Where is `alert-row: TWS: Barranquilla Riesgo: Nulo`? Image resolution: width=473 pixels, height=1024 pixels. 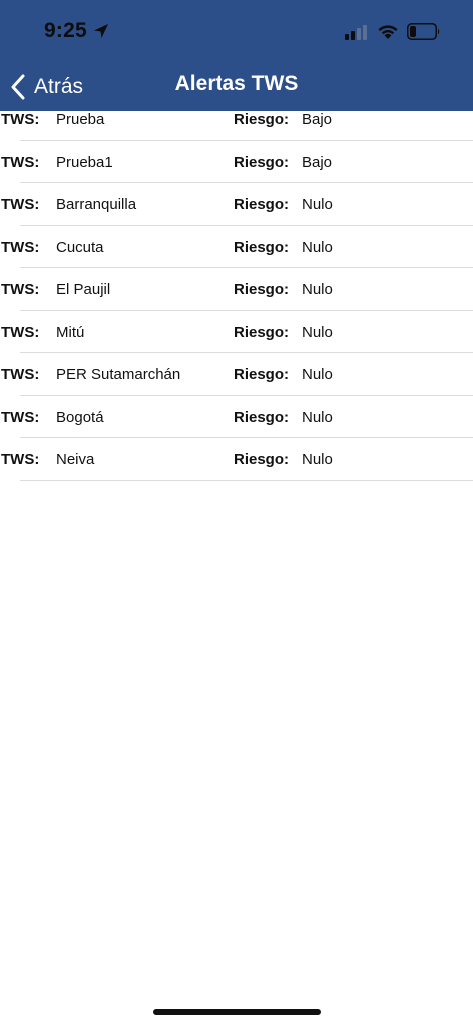 alert-row: TWS: Barranquilla Riesgo: Nulo is located at coordinates (236, 204).